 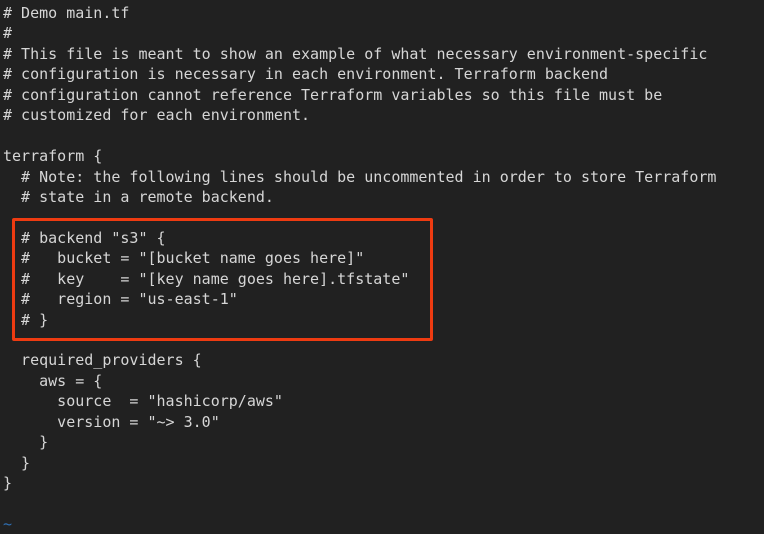 What do you see at coordinates (26, 319) in the screenshot?
I see `code-line: # }` at bounding box center [26, 319].